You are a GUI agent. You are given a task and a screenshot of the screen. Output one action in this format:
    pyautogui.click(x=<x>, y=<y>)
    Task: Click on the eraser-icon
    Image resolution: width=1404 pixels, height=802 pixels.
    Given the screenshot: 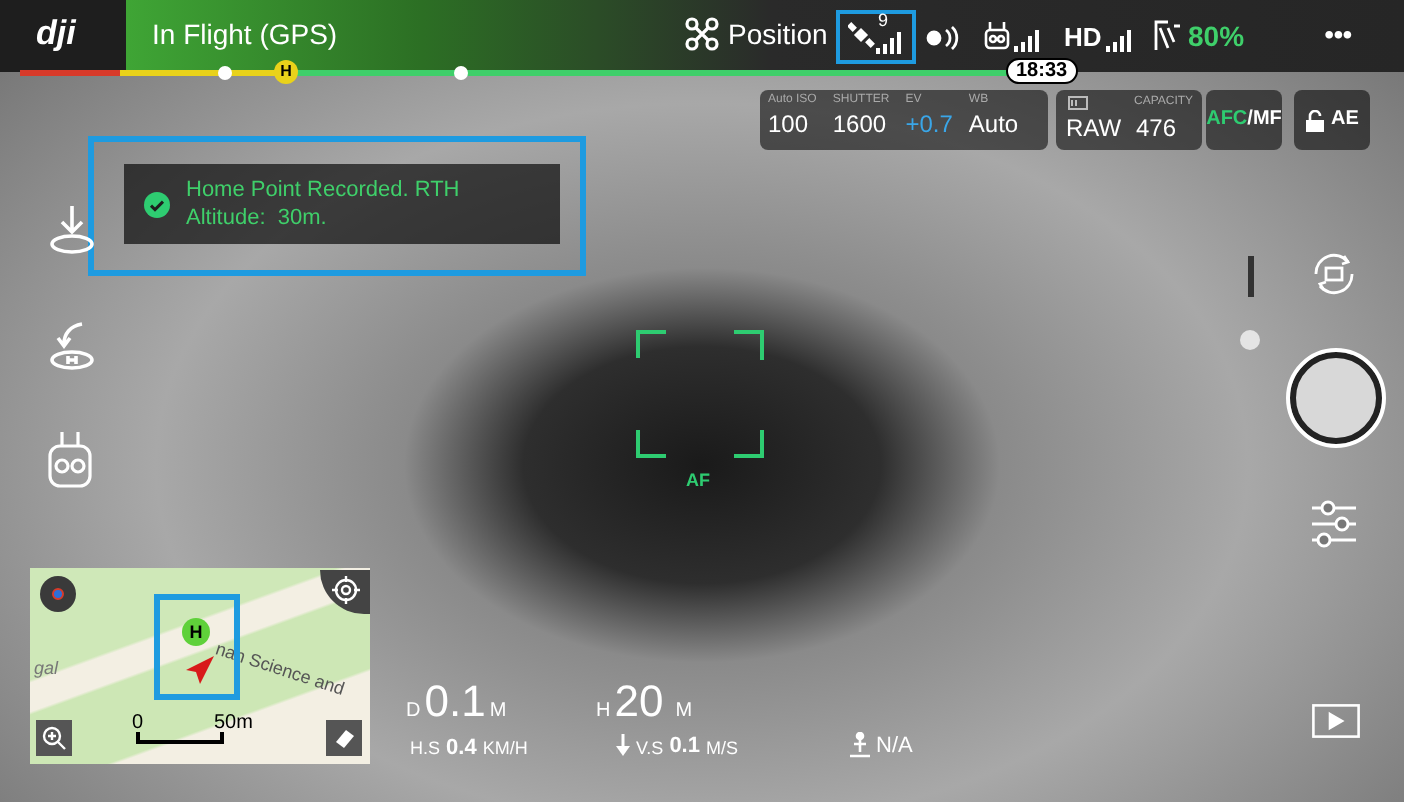 What is the action you would take?
    pyautogui.click(x=344, y=738)
    